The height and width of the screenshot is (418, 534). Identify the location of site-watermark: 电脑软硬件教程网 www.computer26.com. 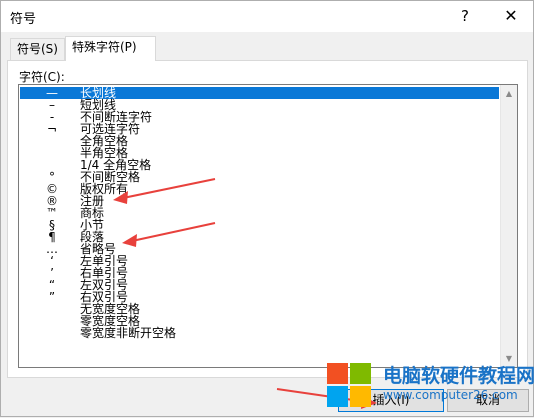
(428, 388).